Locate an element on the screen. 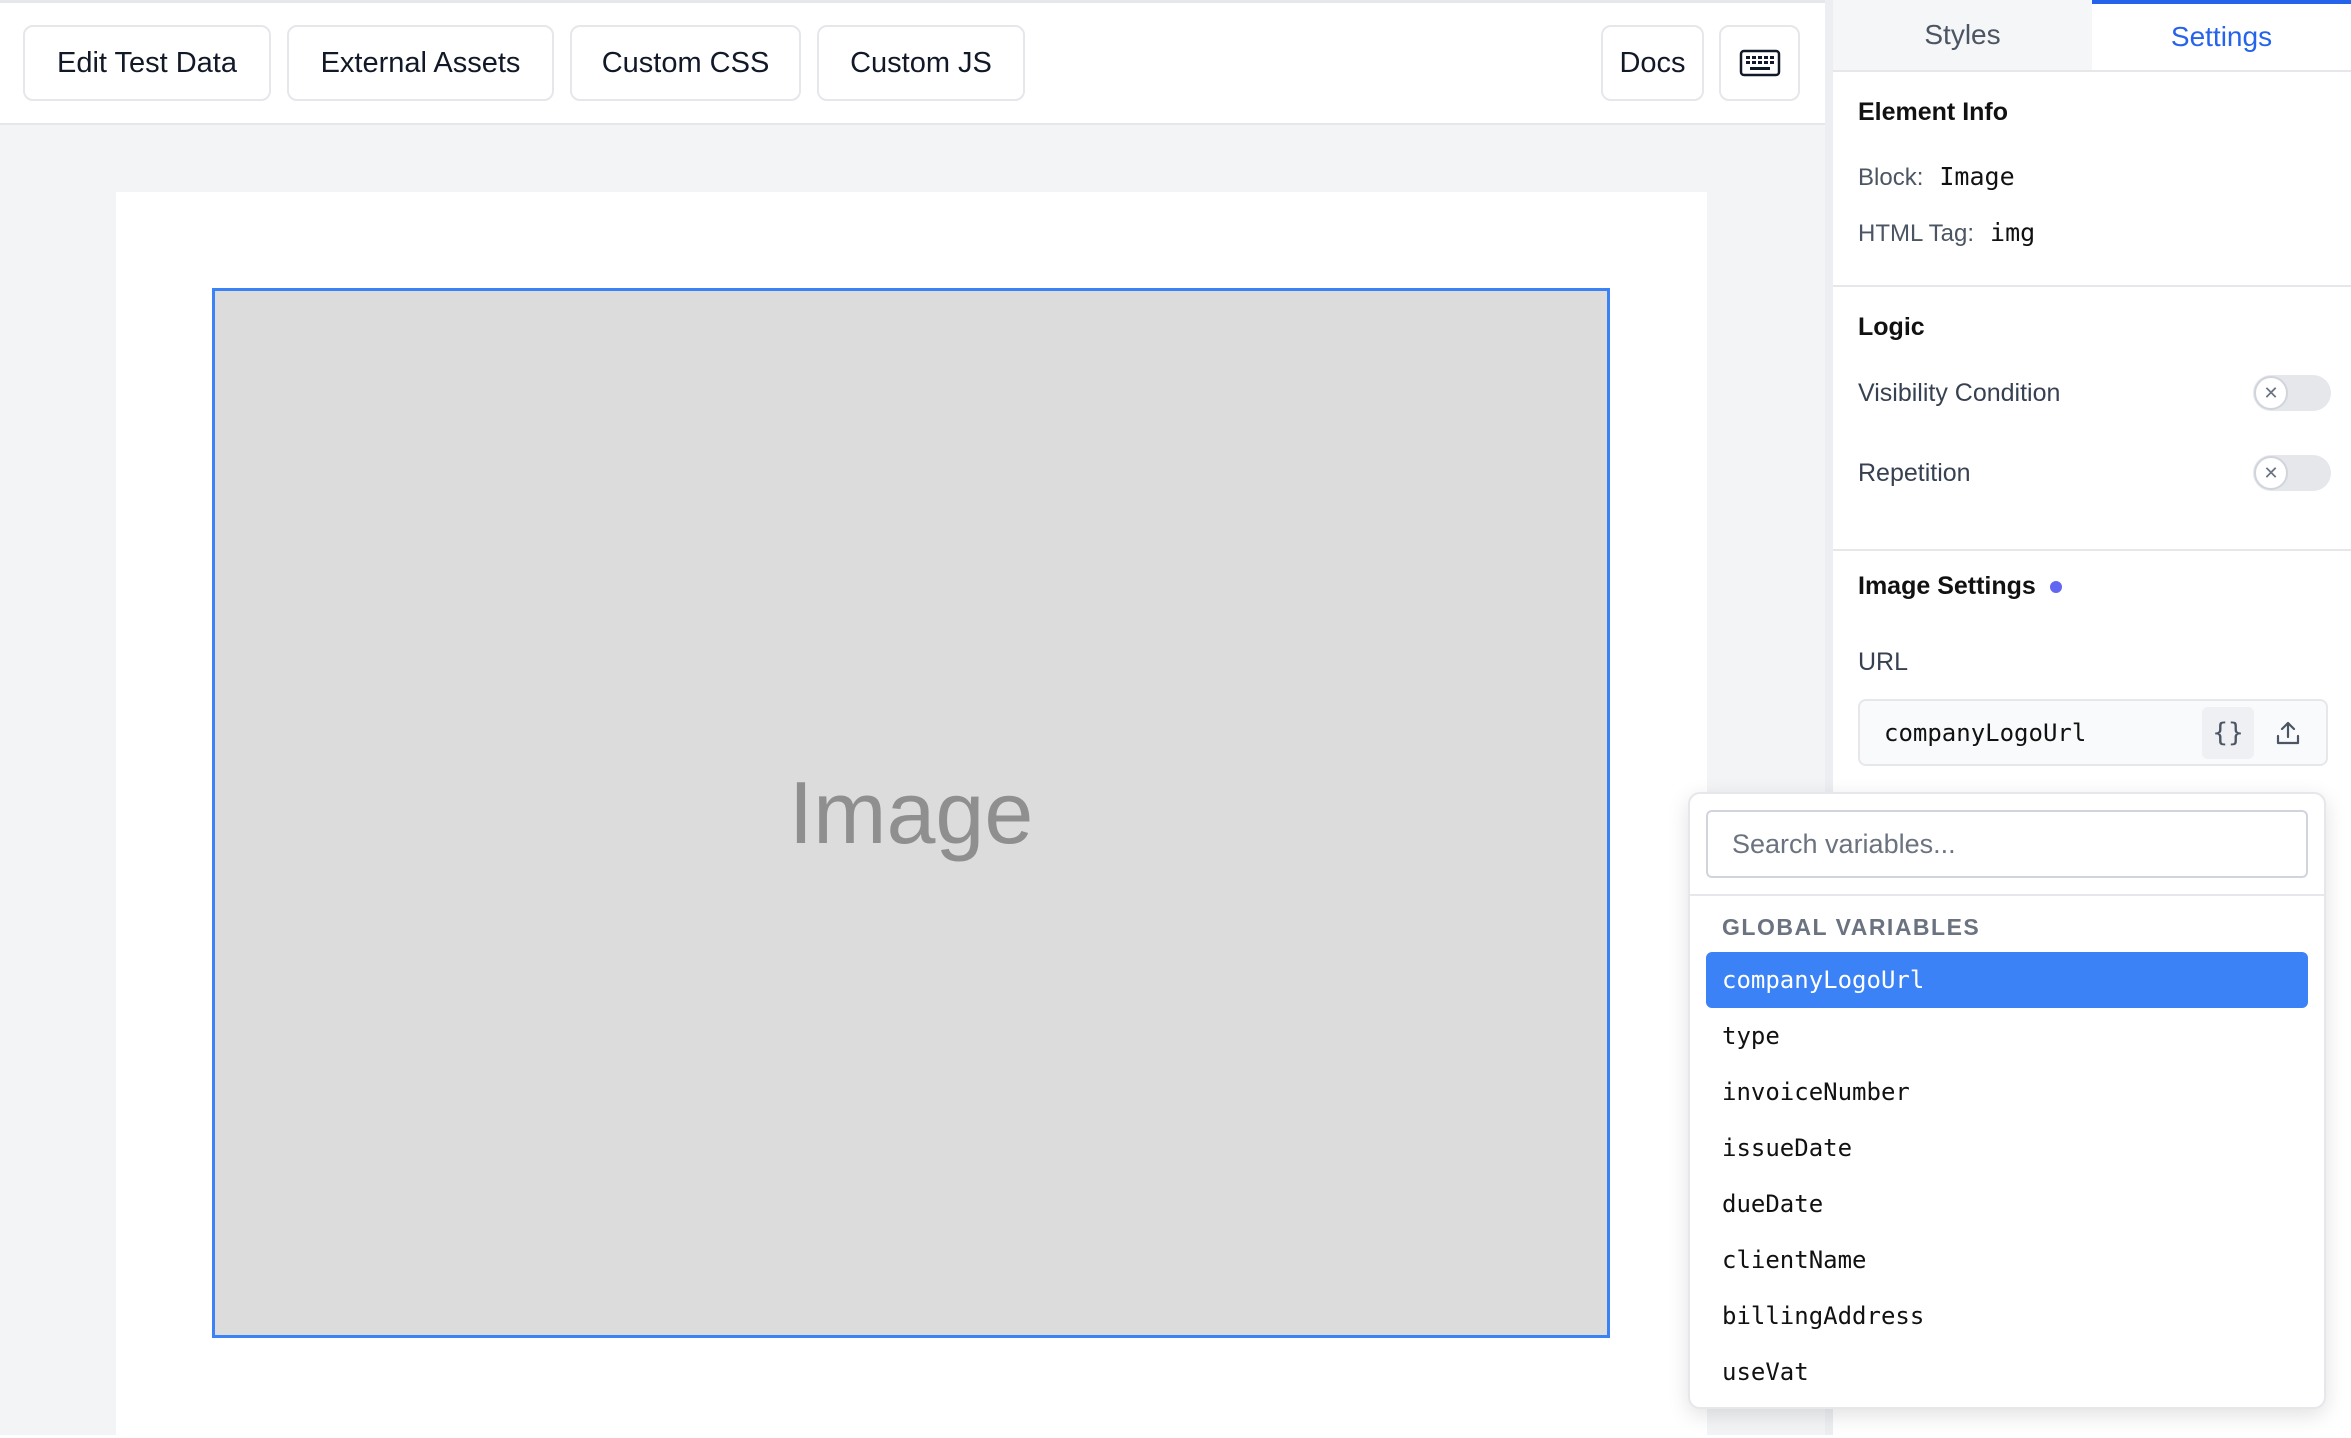 The height and width of the screenshot is (1438, 2351). custom-js-button: Custom JS is located at coordinates (921, 63).